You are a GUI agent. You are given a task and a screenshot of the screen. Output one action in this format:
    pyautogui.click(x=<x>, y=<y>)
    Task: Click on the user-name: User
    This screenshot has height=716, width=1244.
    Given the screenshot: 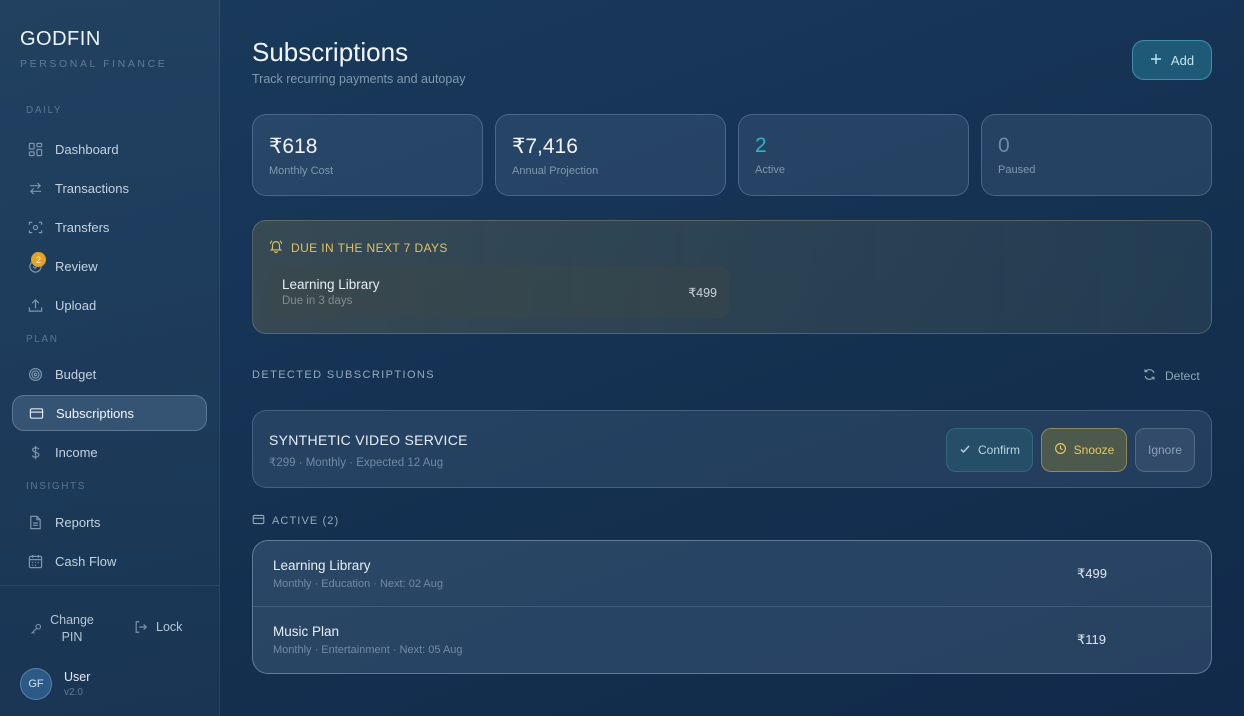 What is the action you would take?
    pyautogui.click(x=77, y=677)
    